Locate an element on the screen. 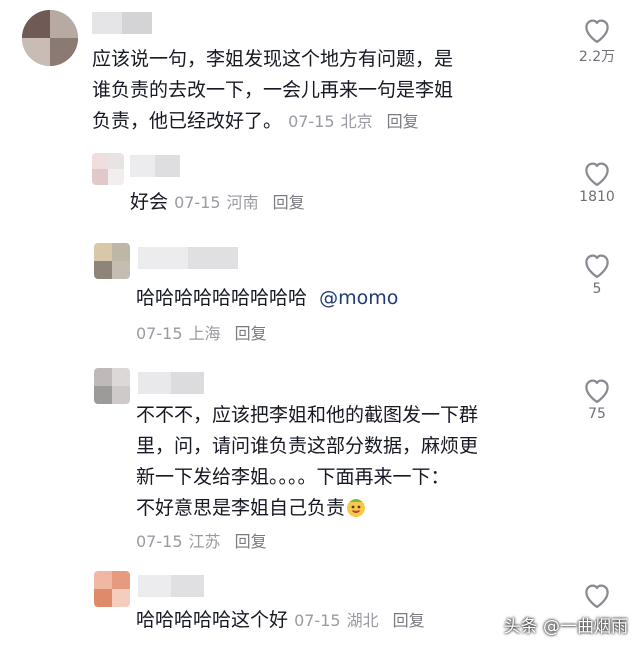 This screenshot has width=640, height=649. comment-location: 上海 is located at coordinates (204, 333).